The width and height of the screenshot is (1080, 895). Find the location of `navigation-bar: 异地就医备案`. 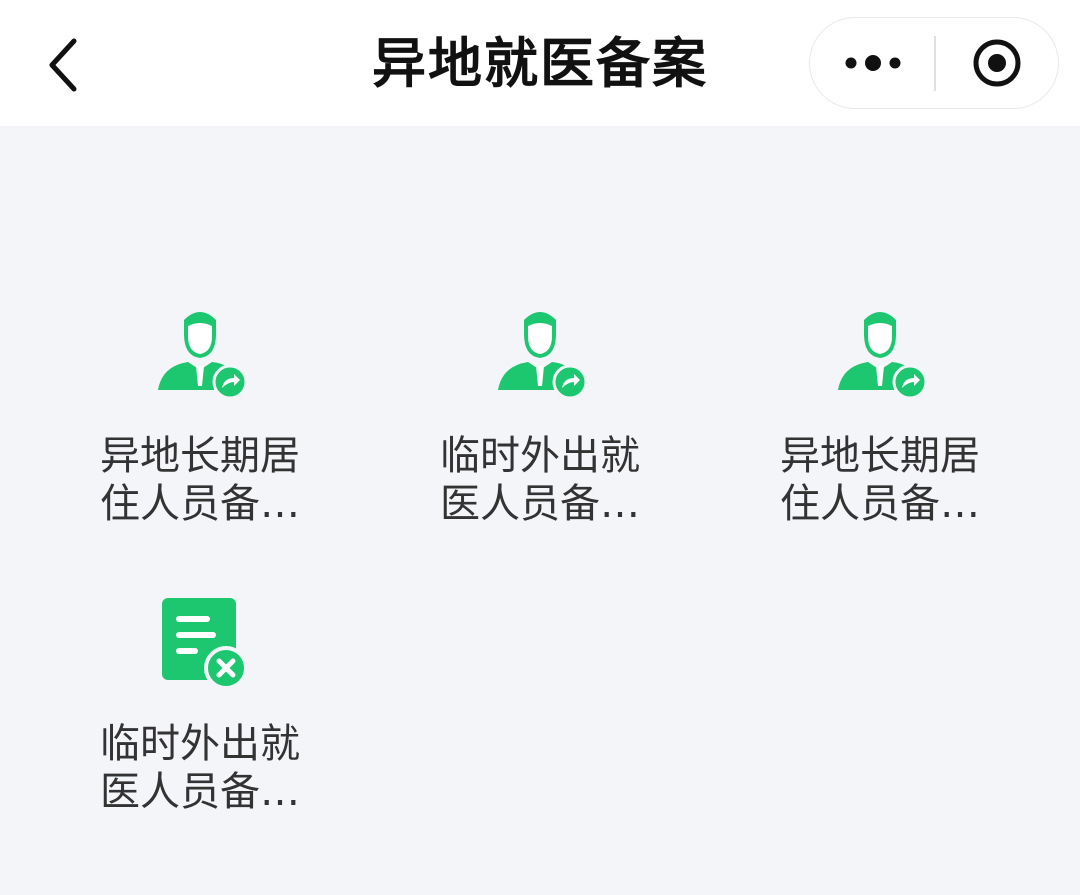

navigation-bar: 异地就医备案 is located at coordinates (540, 63).